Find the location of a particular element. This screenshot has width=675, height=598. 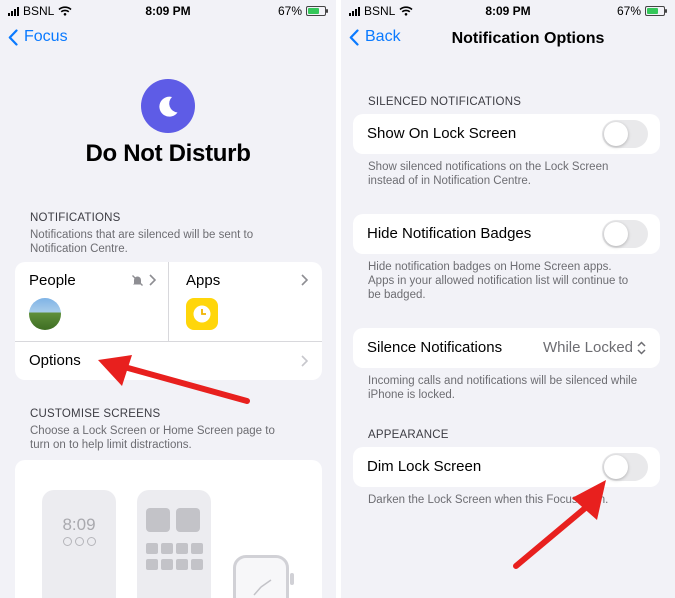

nav-title: Notification Options is located at coordinates (528, 38).